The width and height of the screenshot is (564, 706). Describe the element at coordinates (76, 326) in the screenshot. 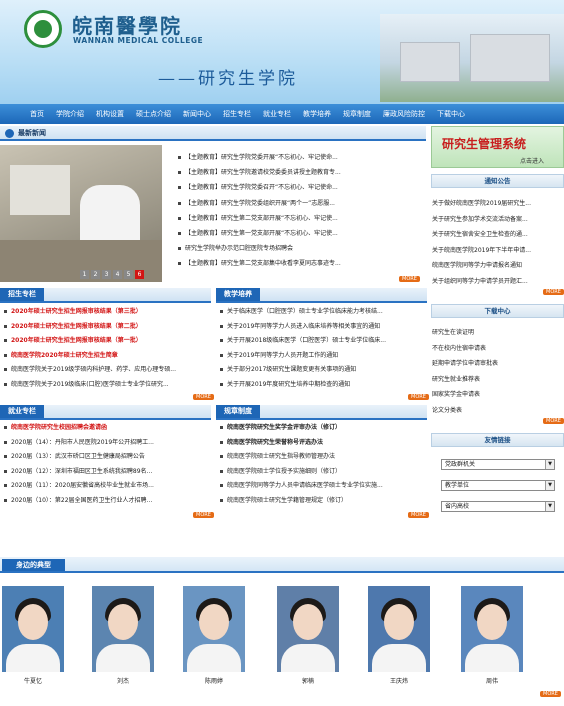

I see `list-item-text: 2020年硕士研究生招生网报审核结果（第二批）` at that location.